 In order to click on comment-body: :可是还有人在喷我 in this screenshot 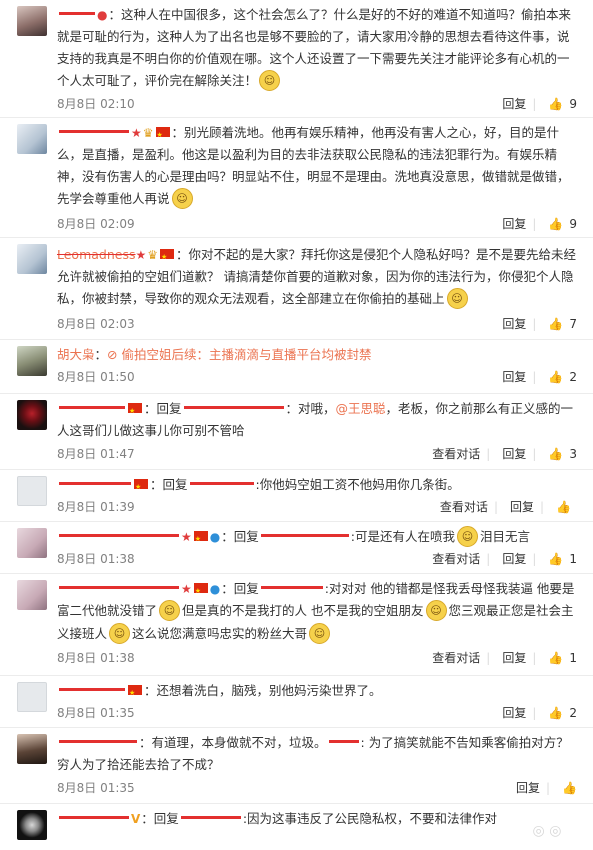, I will do `click(402, 536)`.